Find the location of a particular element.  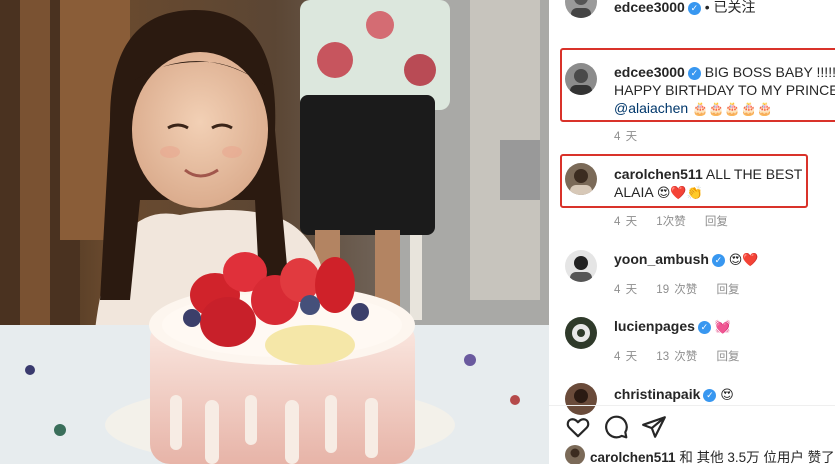

author-avatar is located at coordinates (581, 9).